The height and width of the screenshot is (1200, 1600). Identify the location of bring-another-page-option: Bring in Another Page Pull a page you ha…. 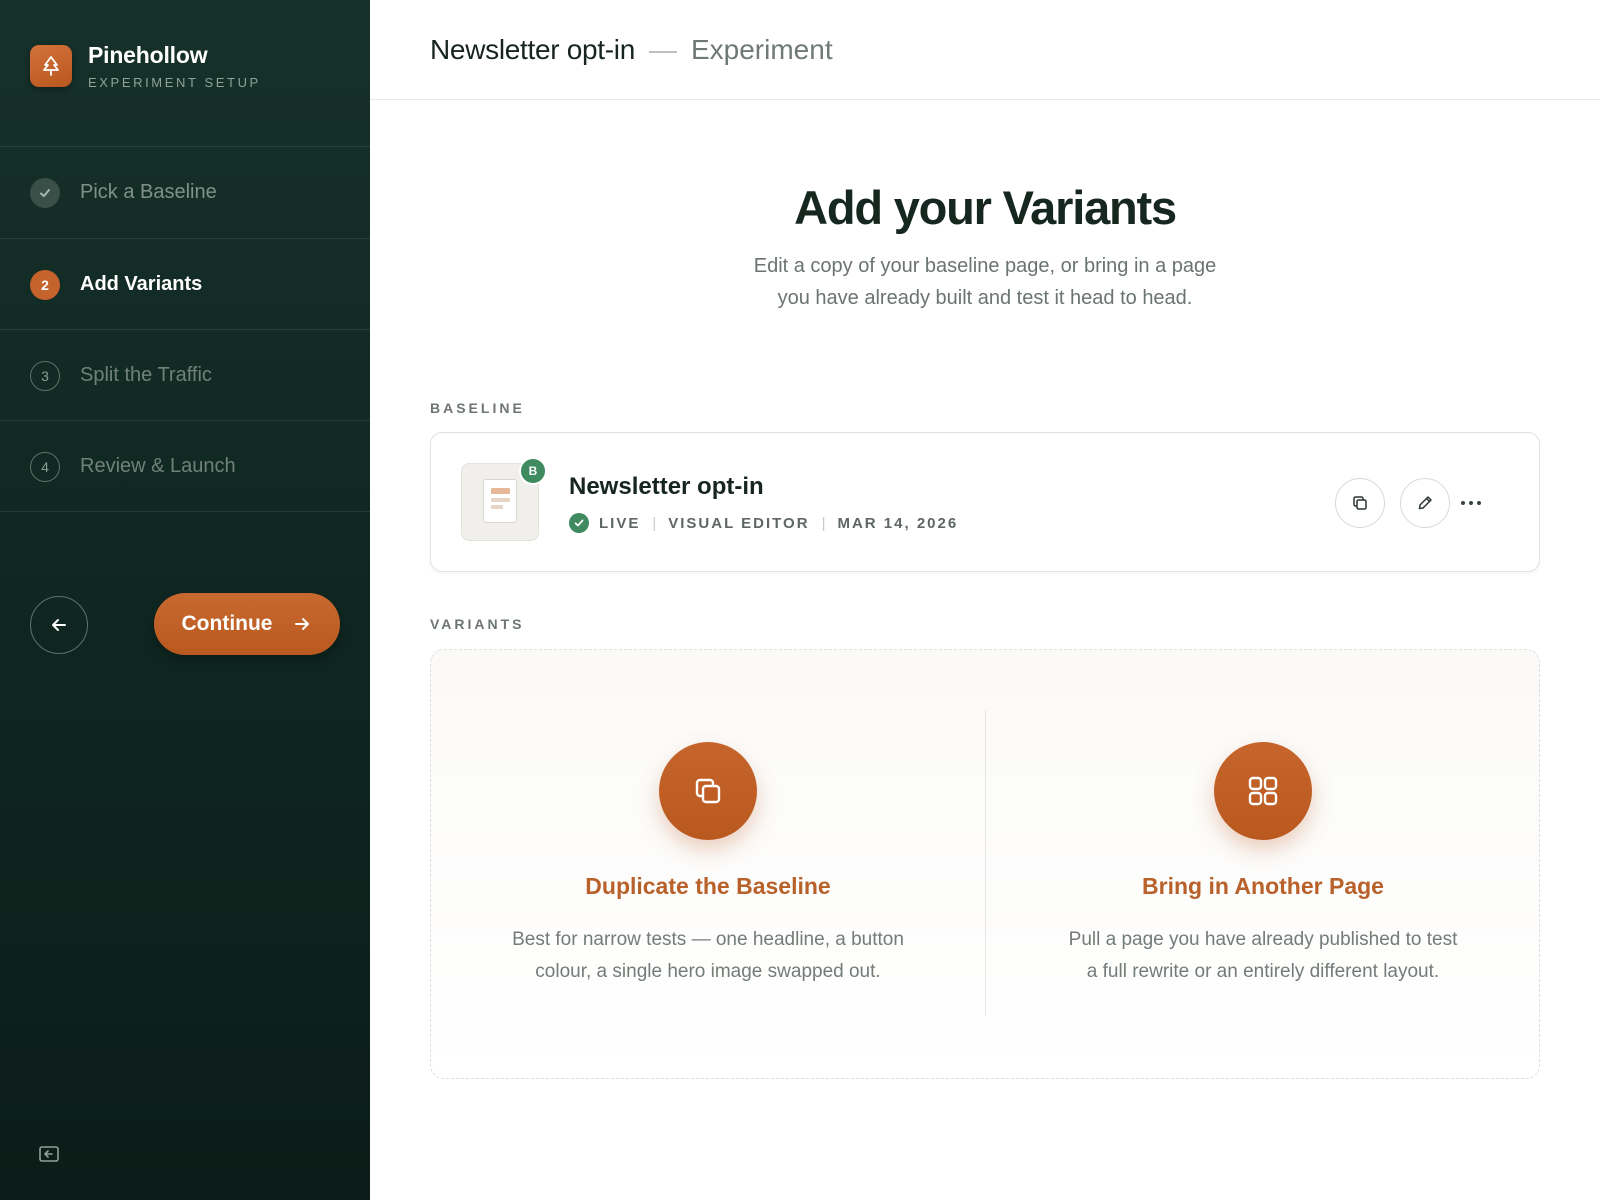
(1263, 865).